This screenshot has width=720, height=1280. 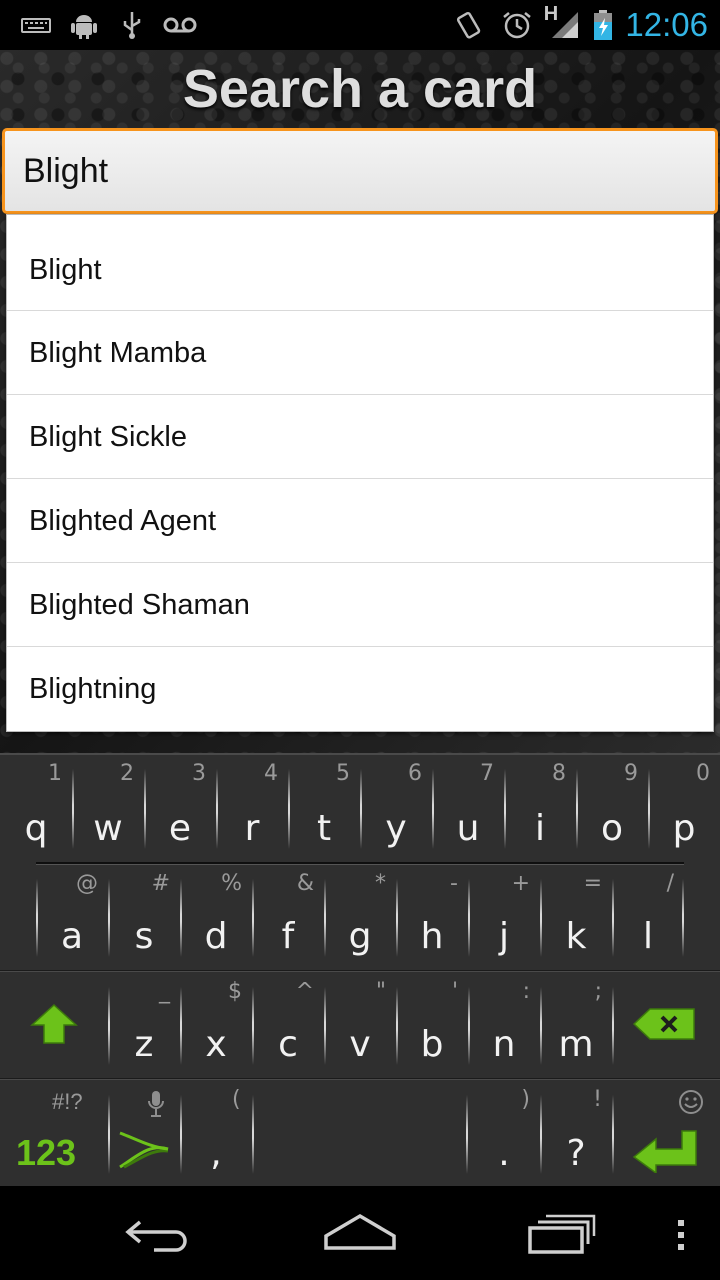 What do you see at coordinates (520, 883) in the screenshot?
I see `key-alt-label: +` at bounding box center [520, 883].